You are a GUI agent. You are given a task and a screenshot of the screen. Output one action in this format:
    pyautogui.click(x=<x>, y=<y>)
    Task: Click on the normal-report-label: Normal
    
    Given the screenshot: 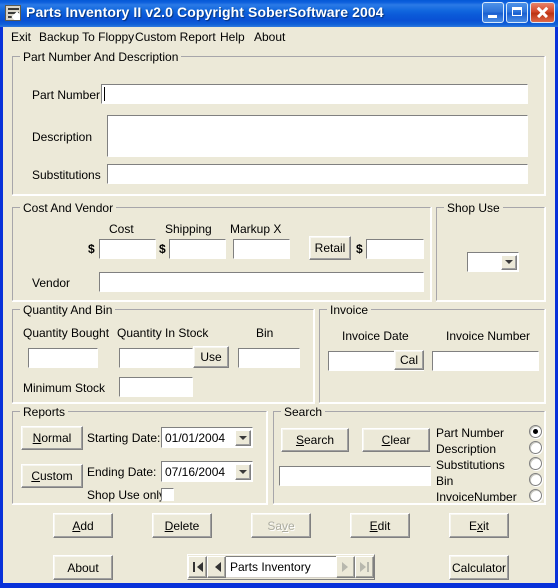 What is the action you would take?
    pyautogui.click(x=52, y=438)
    